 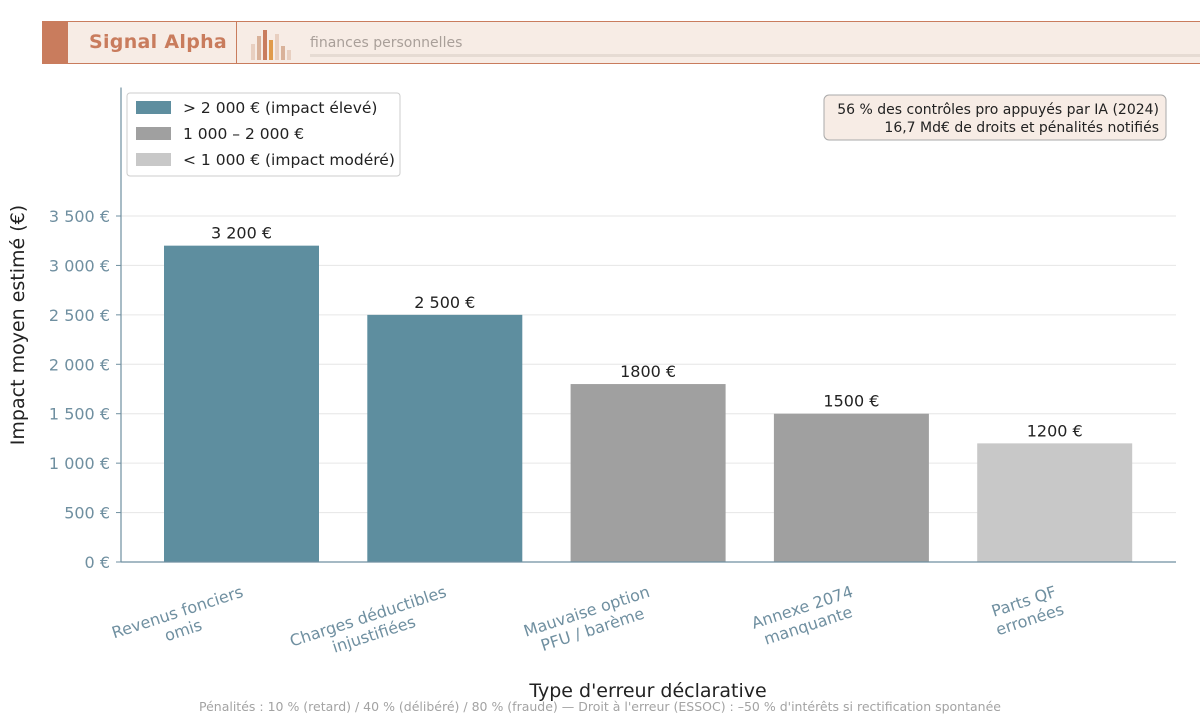 What do you see at coordinates (153, 107) in the screenshot?
I see `legend-swatch-high` at bounding box center [153, 107].